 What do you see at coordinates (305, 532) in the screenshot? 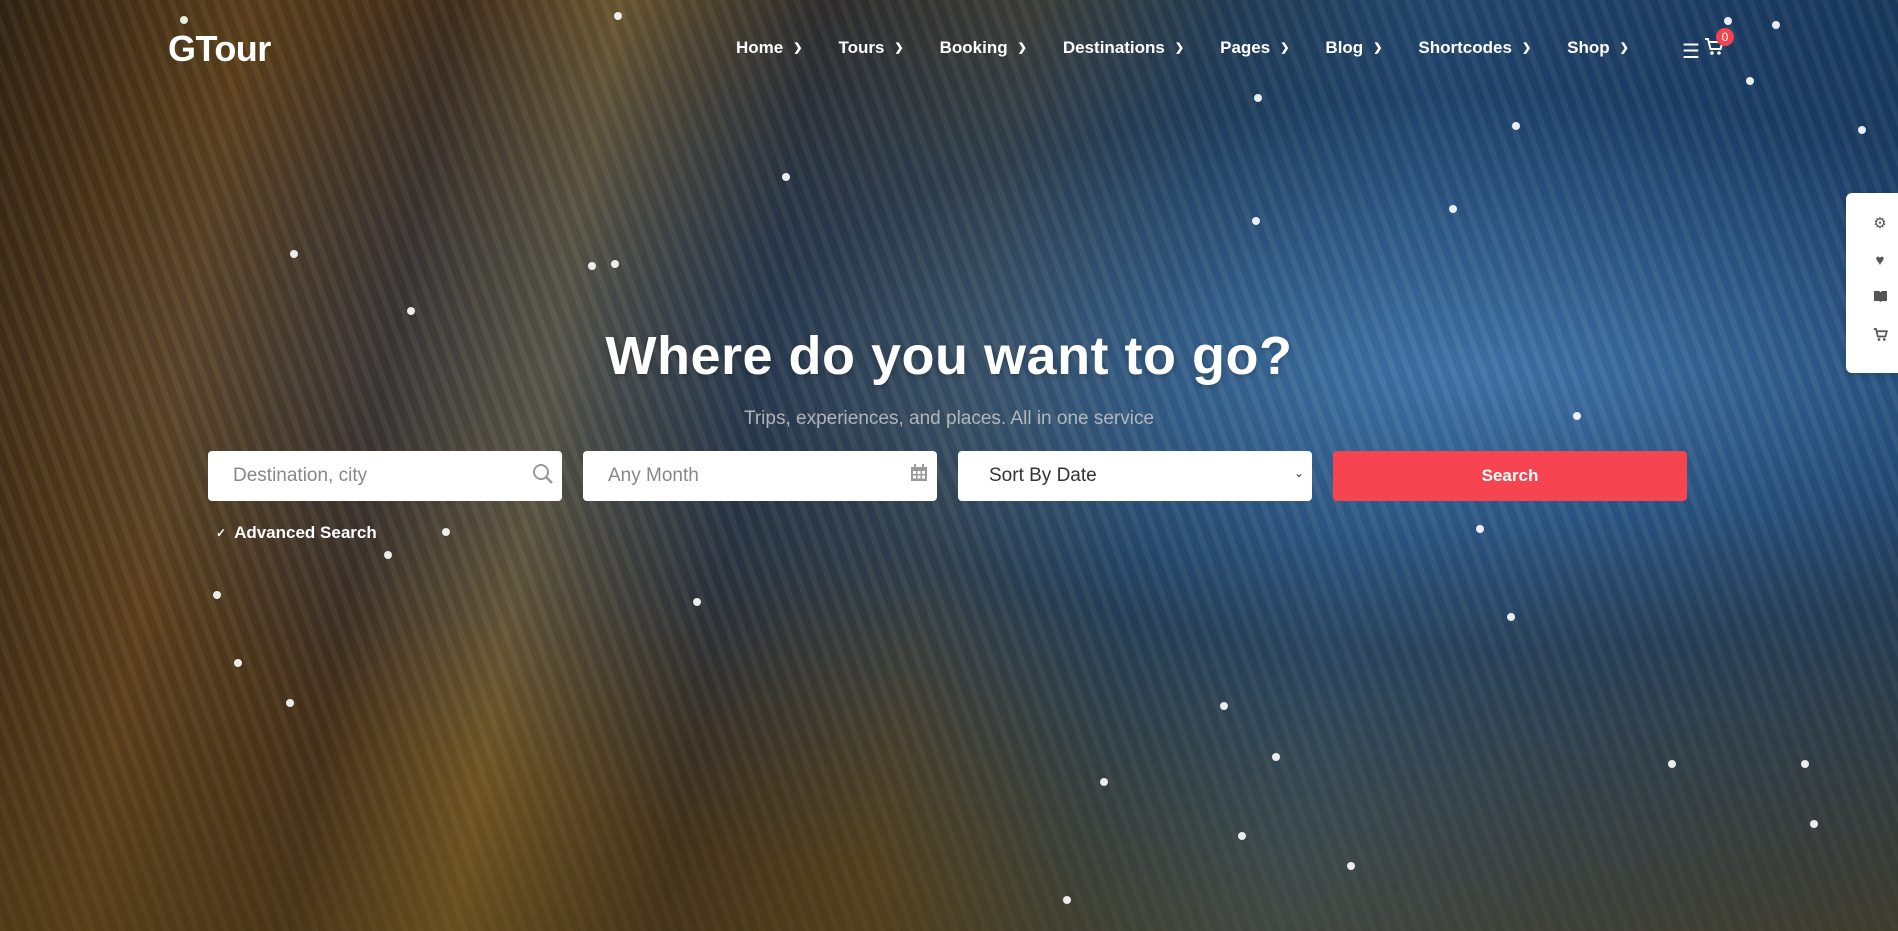
I see `advanced-search-label: Advanced Search` at bounding box center [305, 532].